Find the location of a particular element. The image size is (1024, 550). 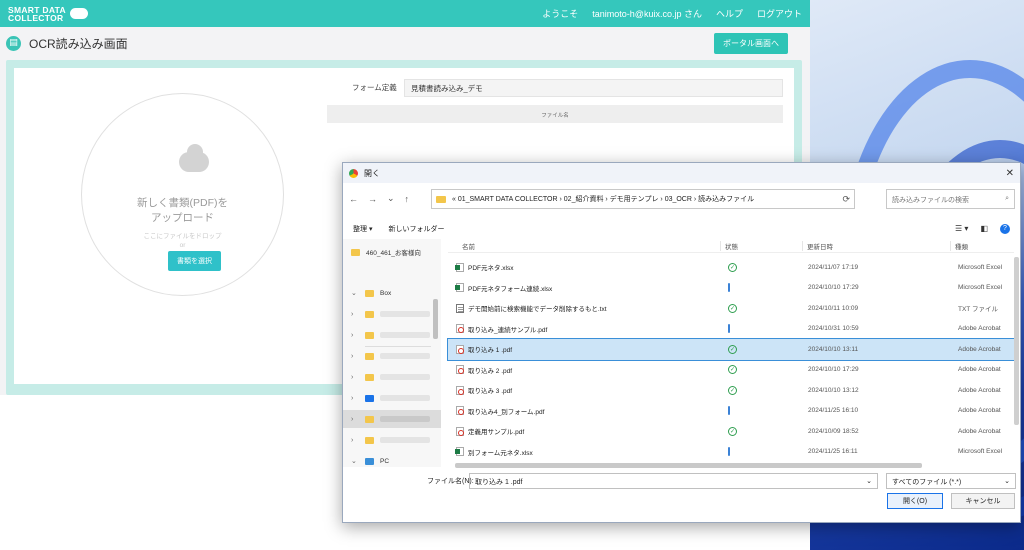

column-name: 名前 is located at coordinates (584, 246).